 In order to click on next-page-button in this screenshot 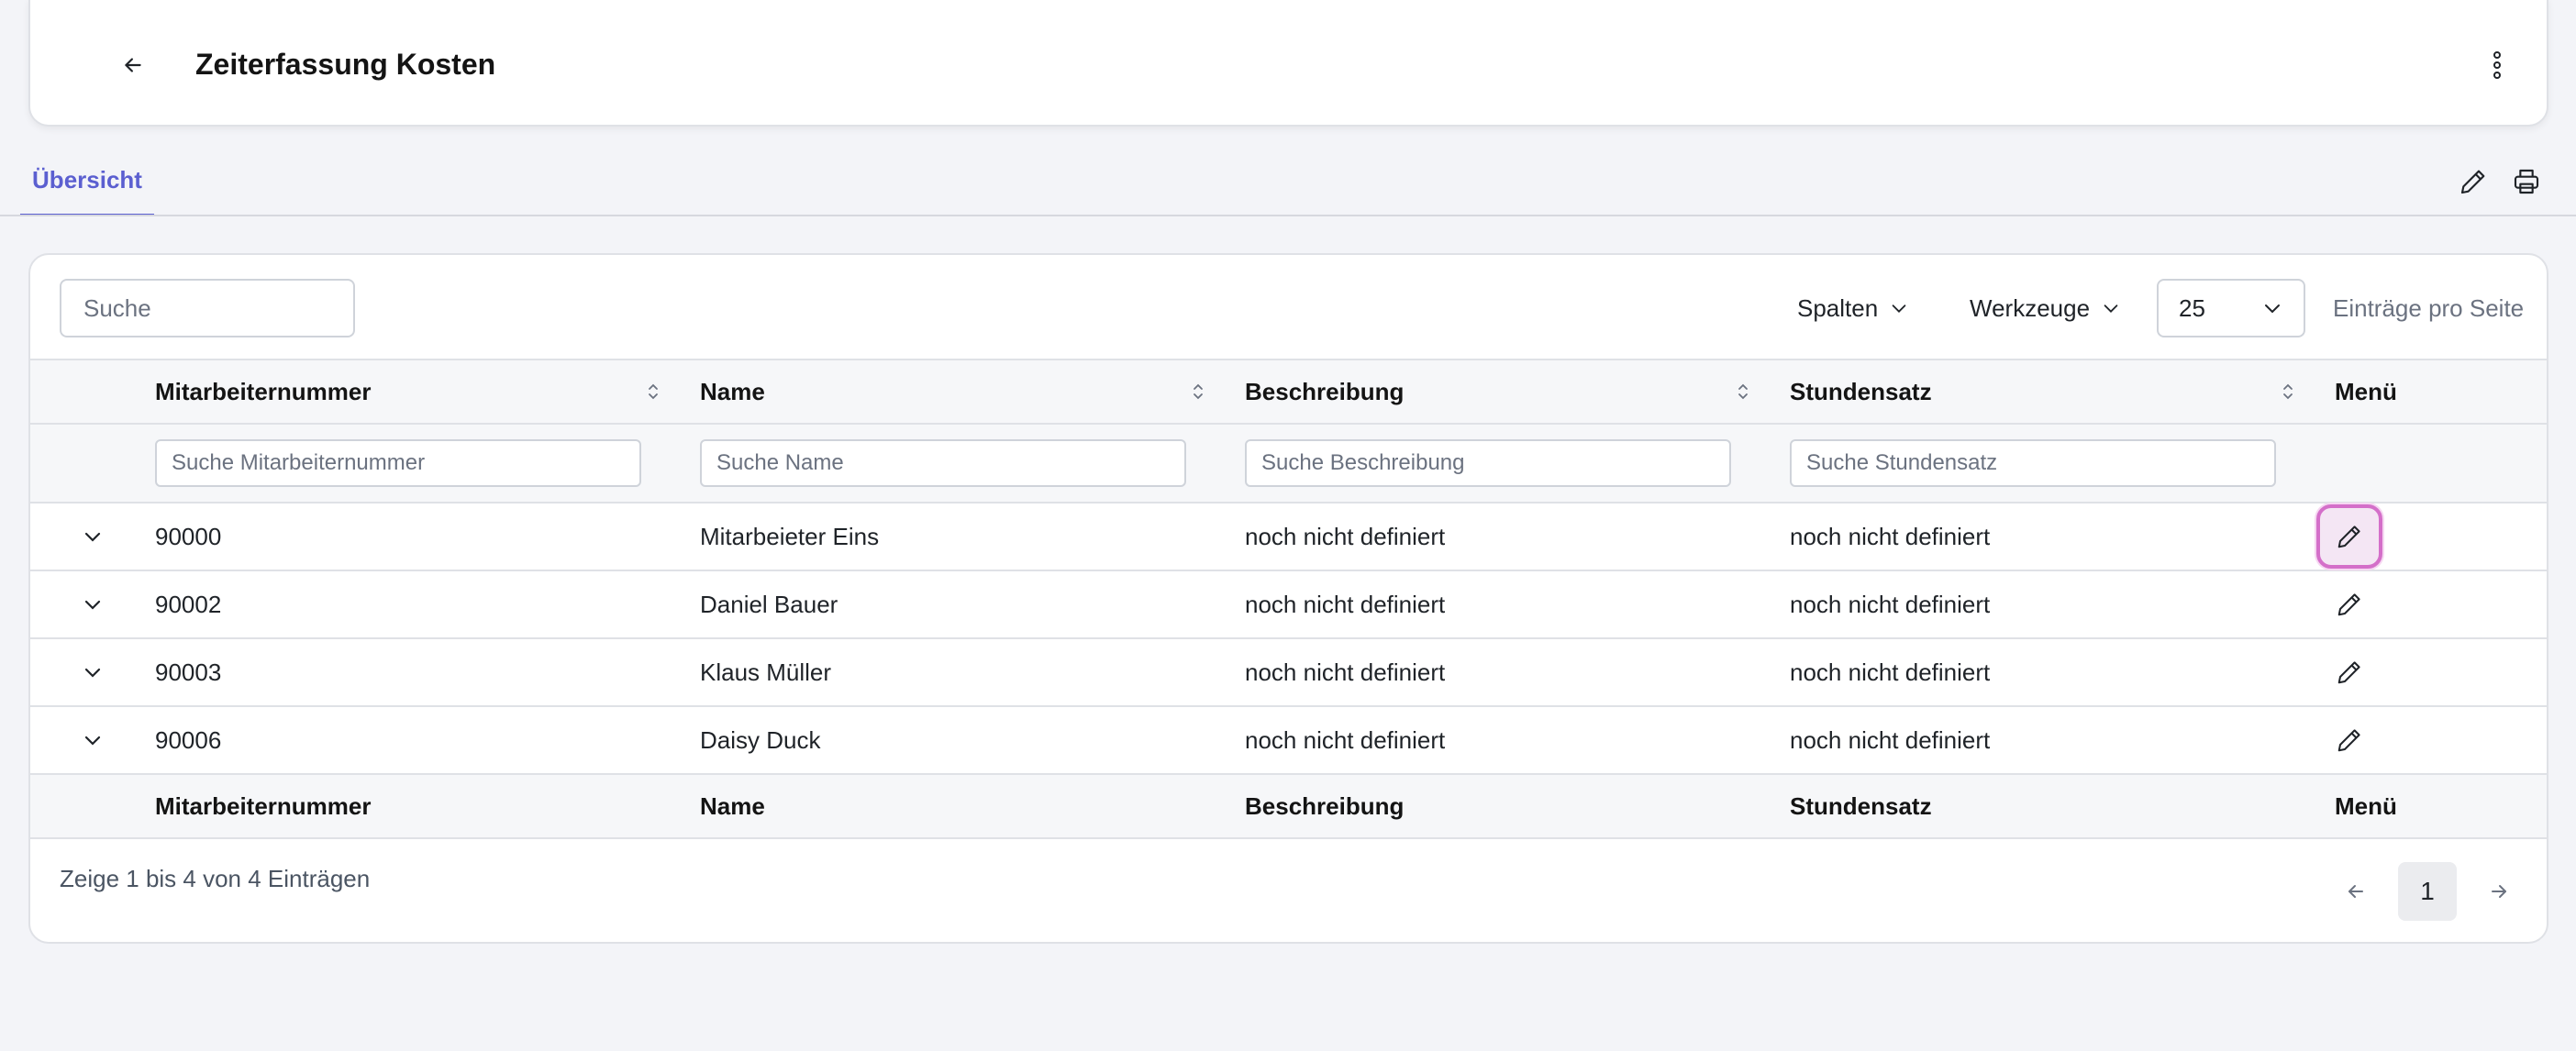, I will do `click(2499, 891)`.